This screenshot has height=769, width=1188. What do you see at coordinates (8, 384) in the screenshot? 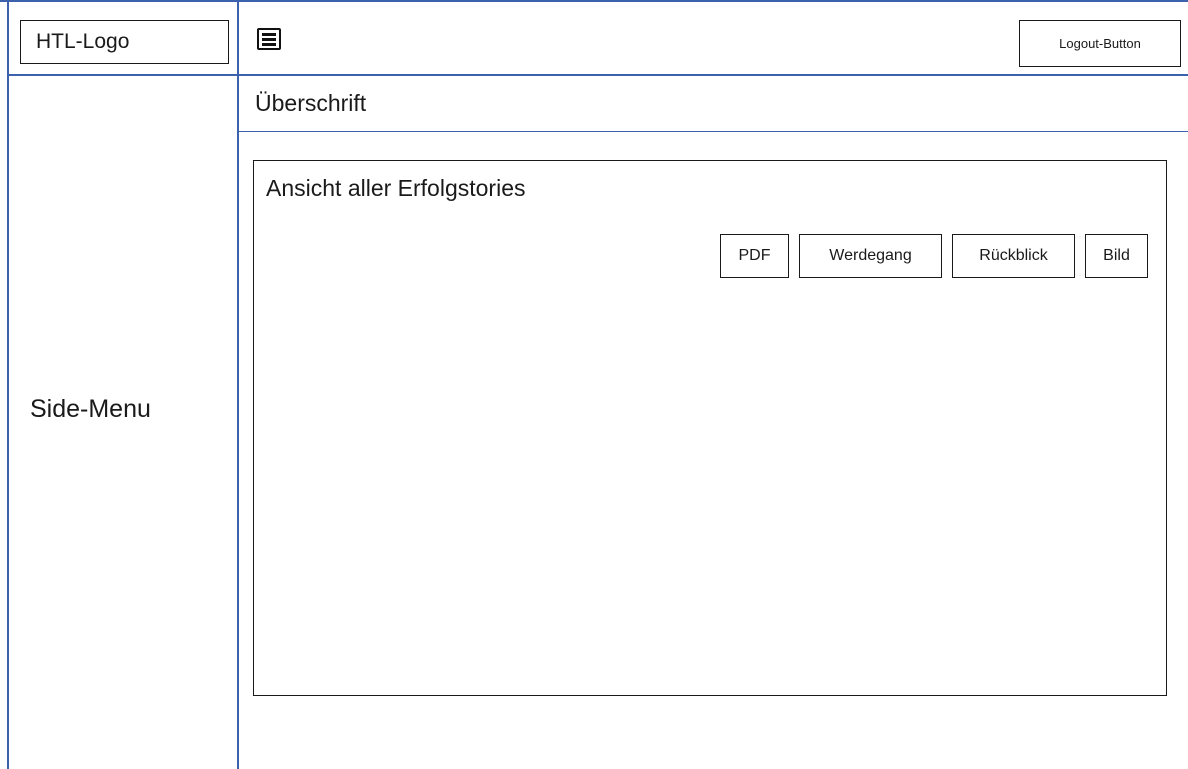
I see `left-border-line` at bounding box center [8, 384].